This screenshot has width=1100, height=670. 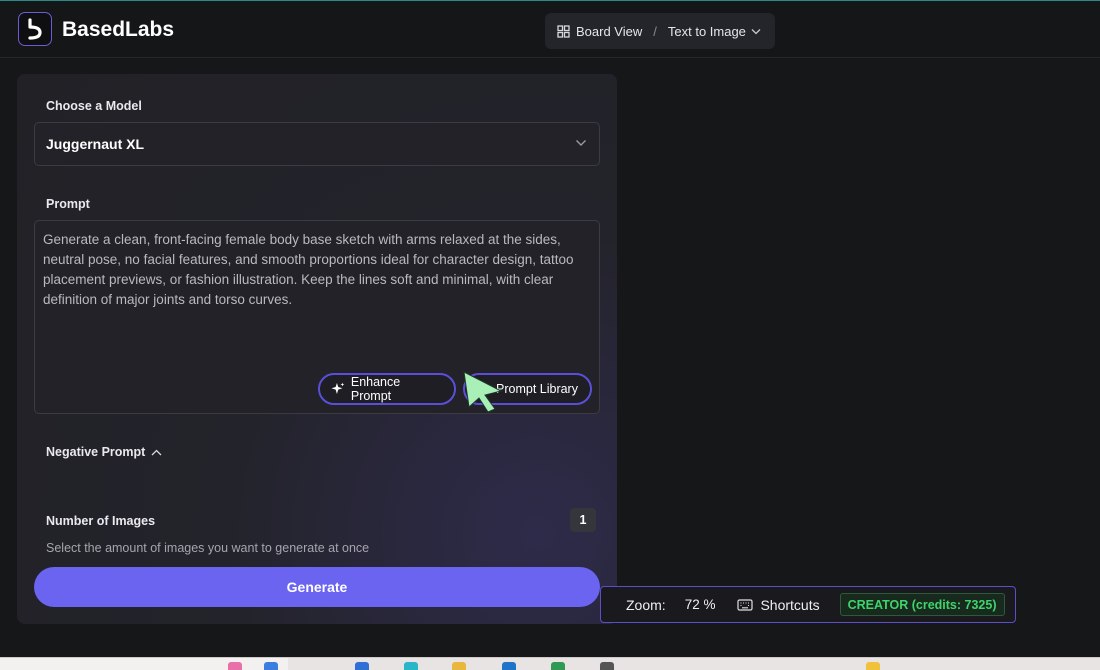 What do you see at coordinates (94, 106) in the screenshot?
I see `model-label: Choose a Model` at bounding box center [94, 106].